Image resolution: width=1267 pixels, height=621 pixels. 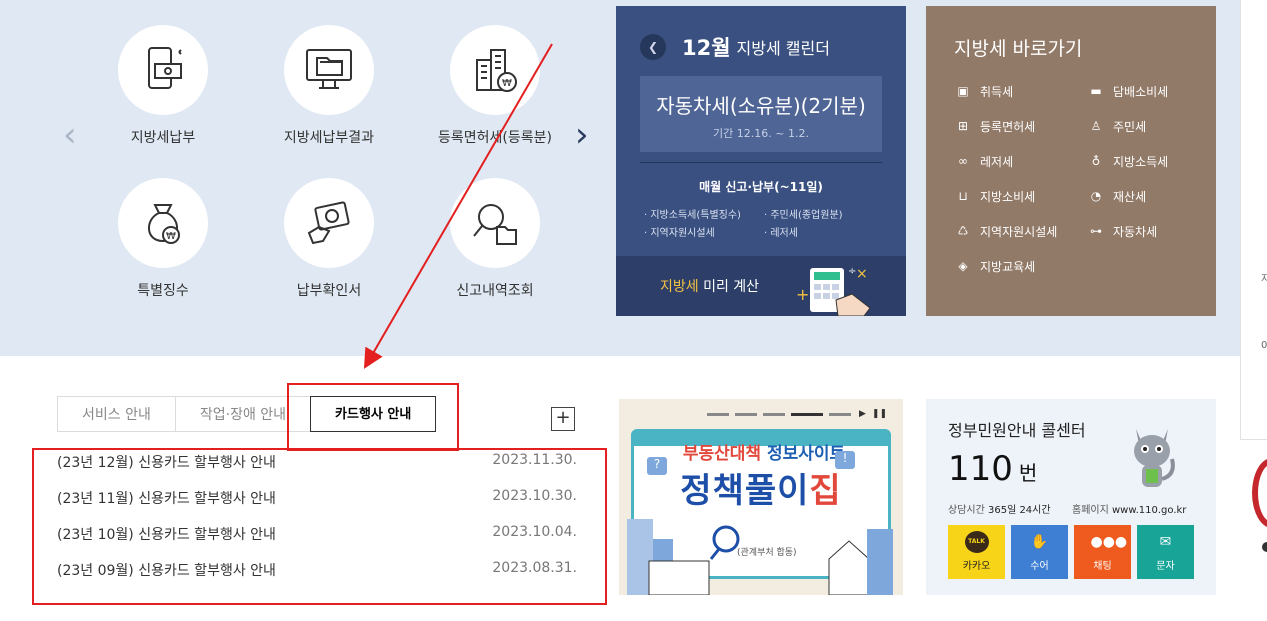 What do you see at coordinates (760, 557) in the screenshot?
I see `city-illustration: ?` at bounding box center [760, 557].